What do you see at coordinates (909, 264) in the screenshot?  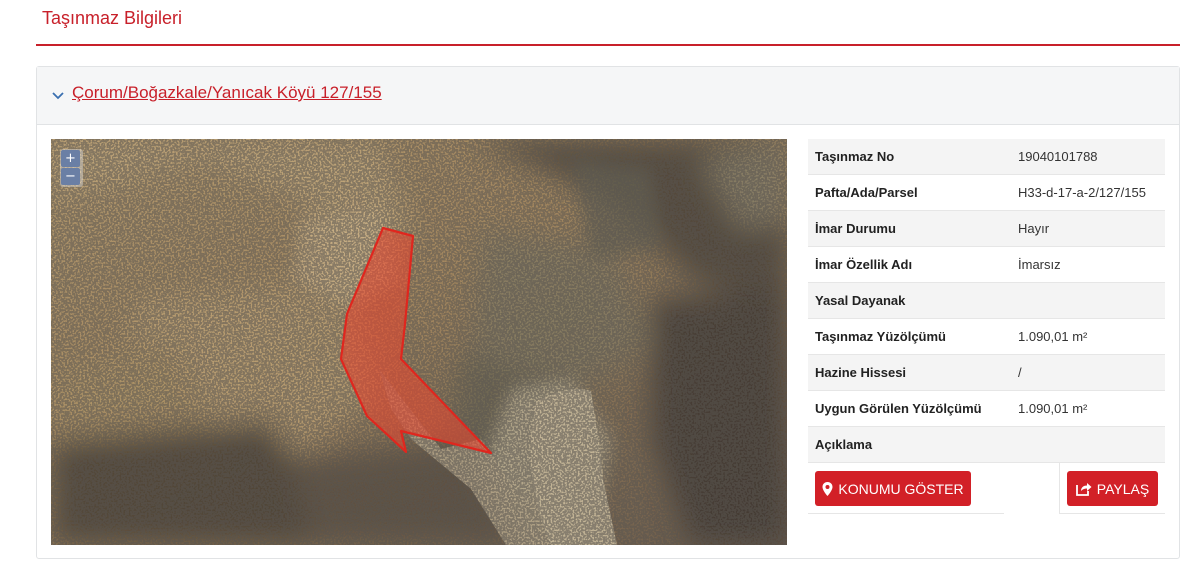 I see `row-label: İmar Özellik Adı` at bounding box center [909, 264].